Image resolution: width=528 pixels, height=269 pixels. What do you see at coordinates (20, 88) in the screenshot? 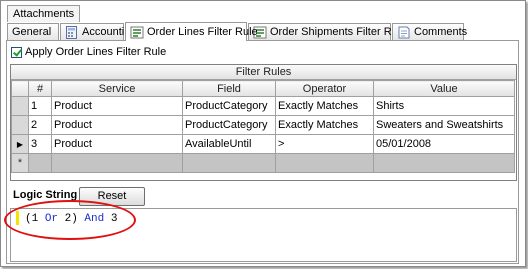
I see `row-selector-header` at bounding box center [20, 88].